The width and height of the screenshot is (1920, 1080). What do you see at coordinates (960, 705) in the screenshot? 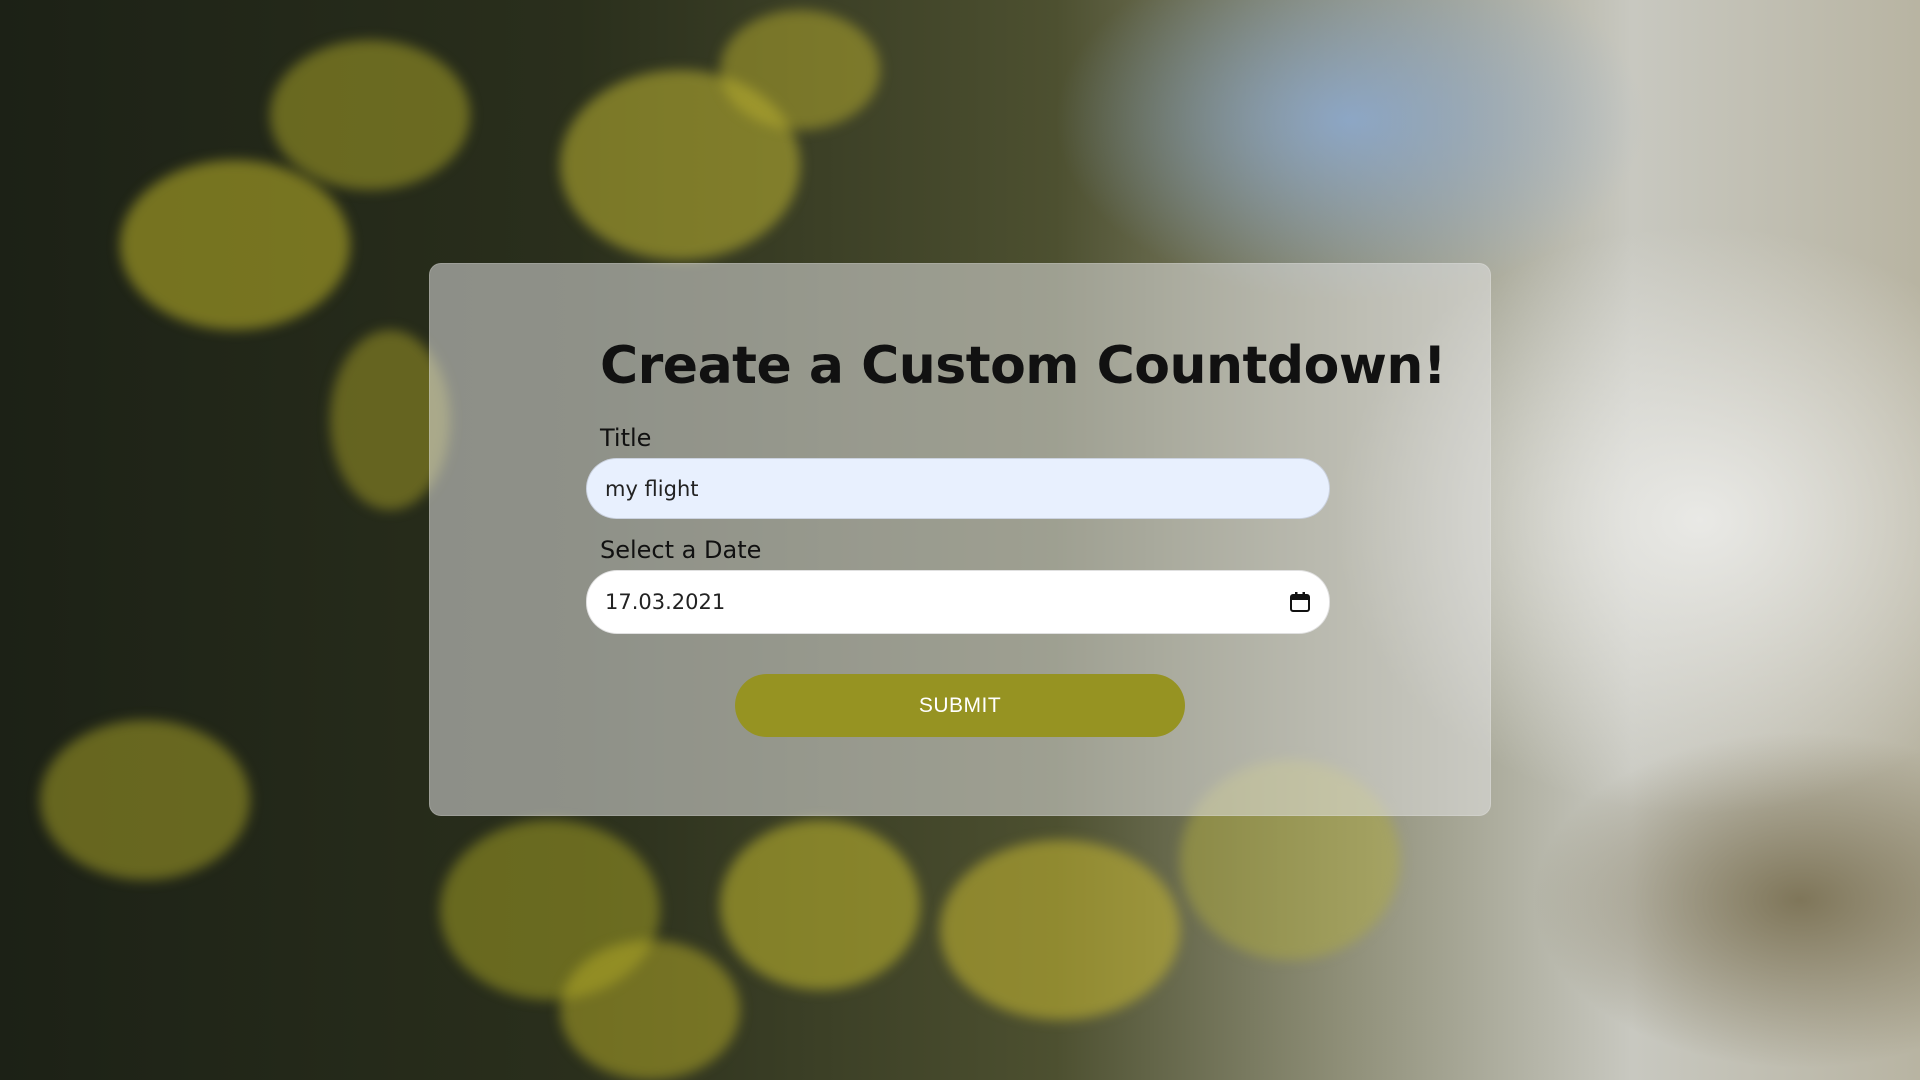
I see `submit-button: SUBMIT` at bounding box center [960, 705].